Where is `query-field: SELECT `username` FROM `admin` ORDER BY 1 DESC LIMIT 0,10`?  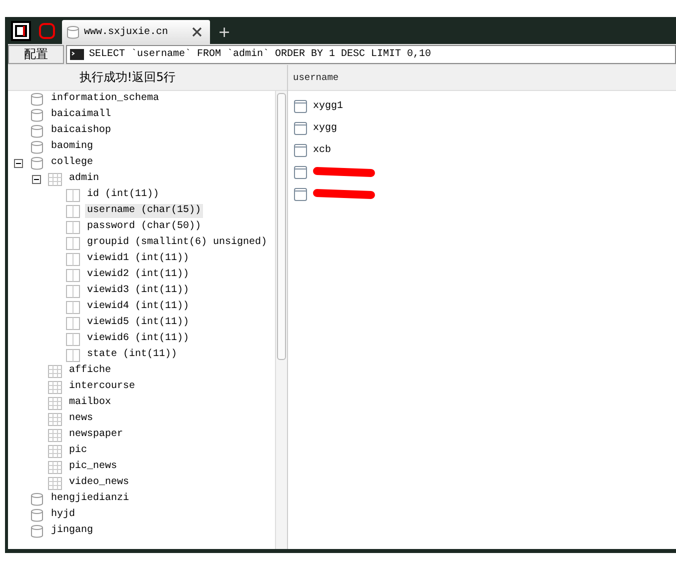 query-field: SELECT `username` FROM `admin` ORDER BY 1 DESC LIMIT 0,10 is located at coordinates (371, 54).